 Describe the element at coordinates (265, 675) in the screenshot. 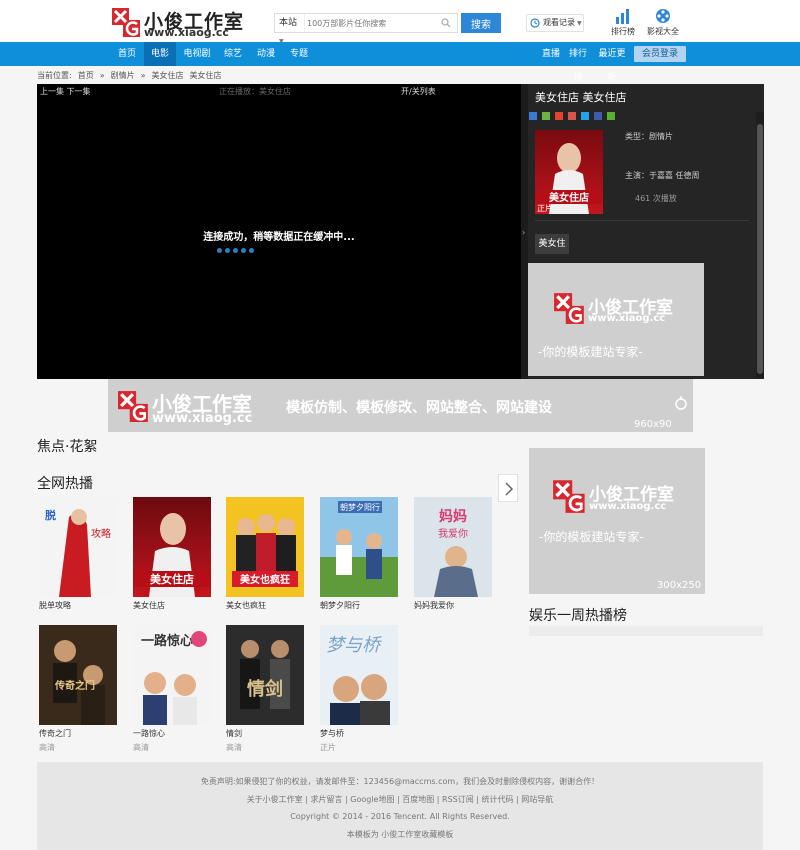

I see `movie-thumbnail: 情剑` at that location.